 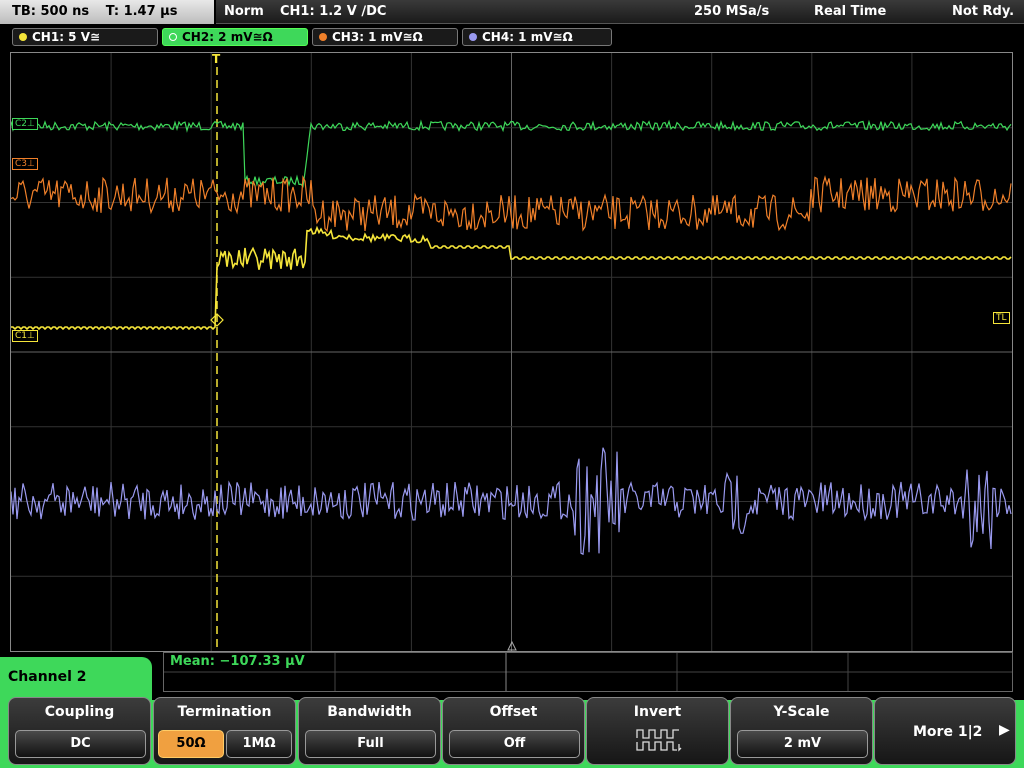 I want to click on offset-title: Offset, so click(x=513, y=712).